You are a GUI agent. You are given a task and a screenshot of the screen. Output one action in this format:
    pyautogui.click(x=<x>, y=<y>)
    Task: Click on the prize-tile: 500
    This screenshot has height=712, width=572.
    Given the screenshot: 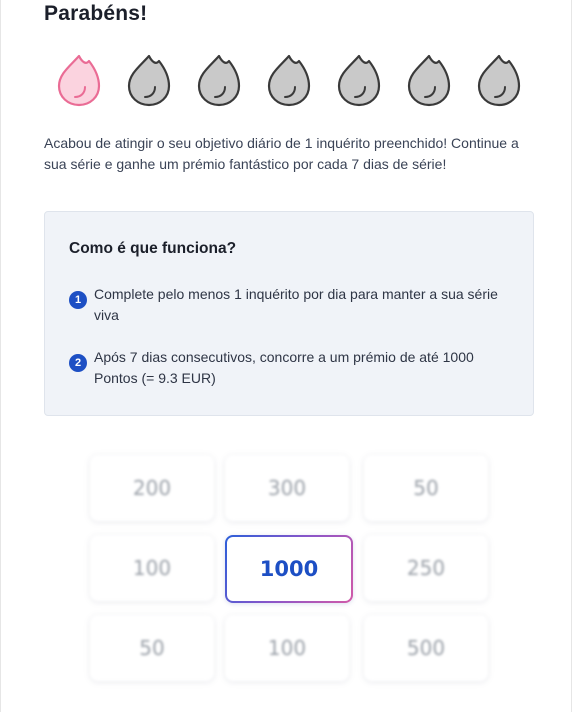 What is the action you would take?
    pyautogui.click(x=426, y=648)
    